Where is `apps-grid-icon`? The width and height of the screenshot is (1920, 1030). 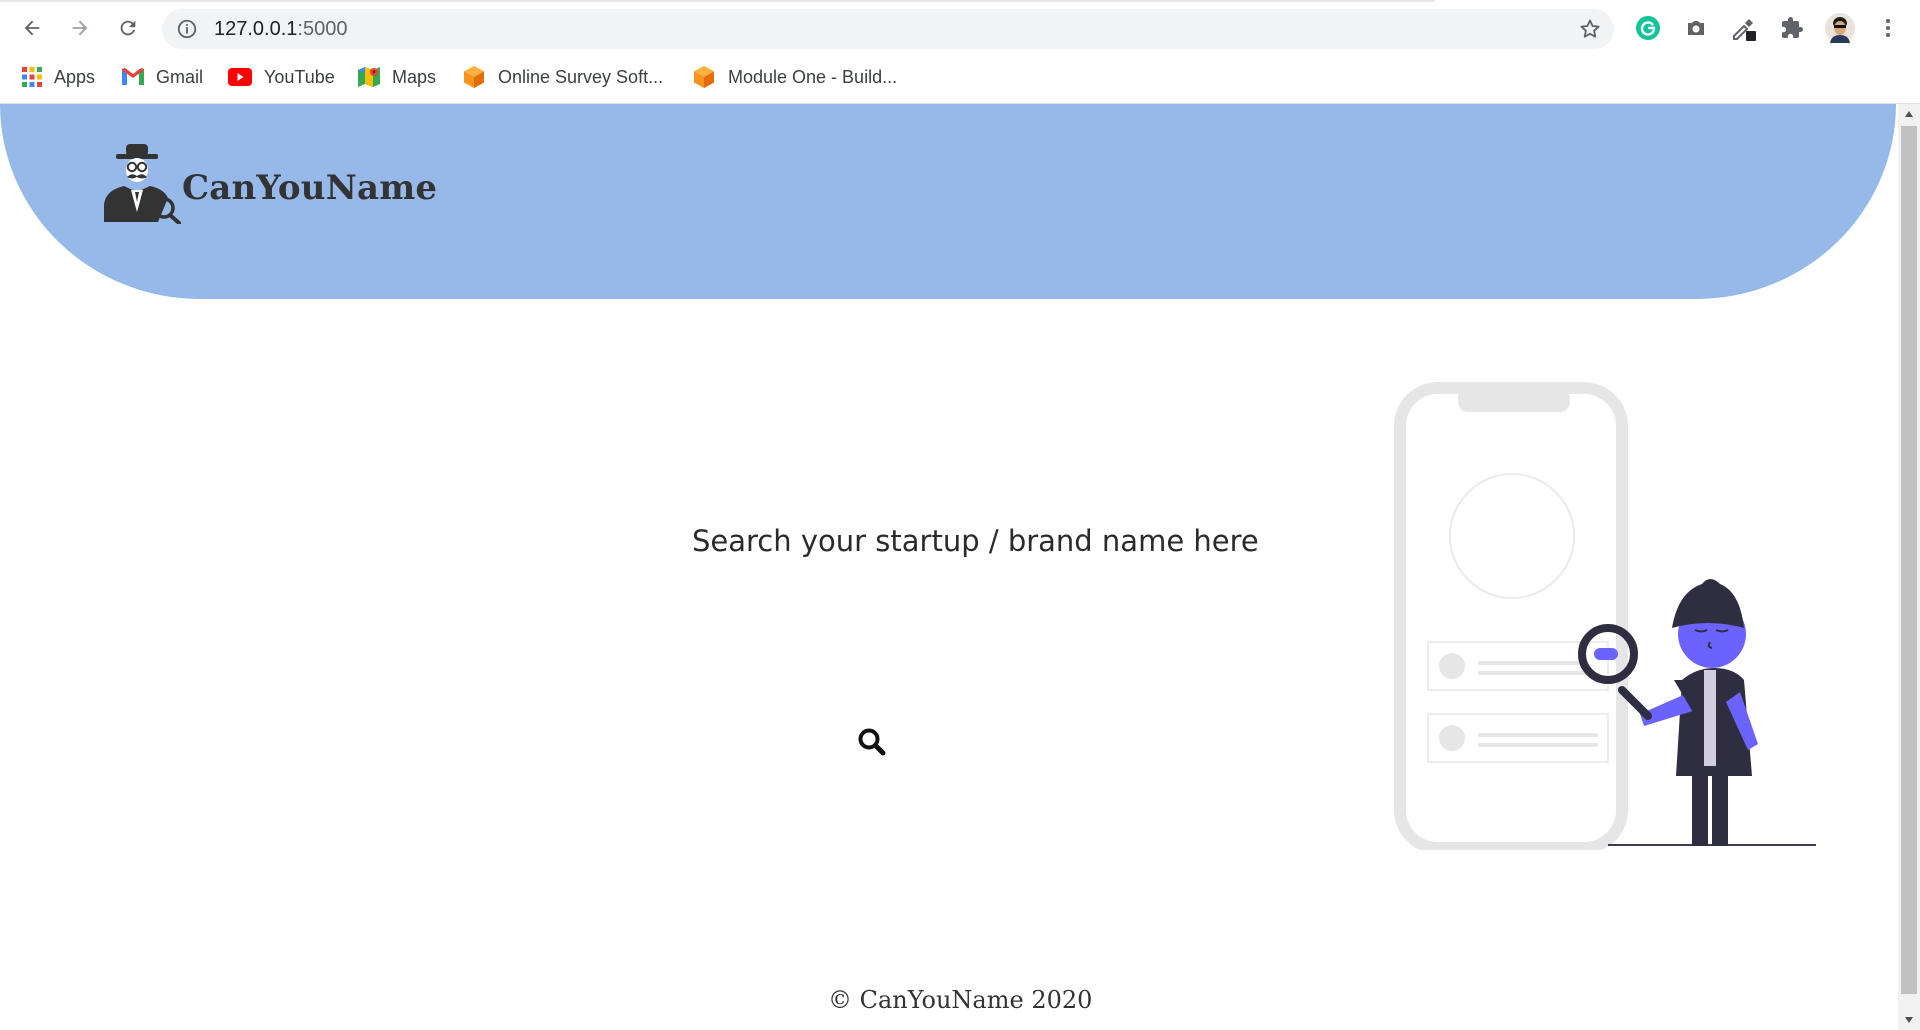 apps-grid-icon is located at coordinates (32, 77).